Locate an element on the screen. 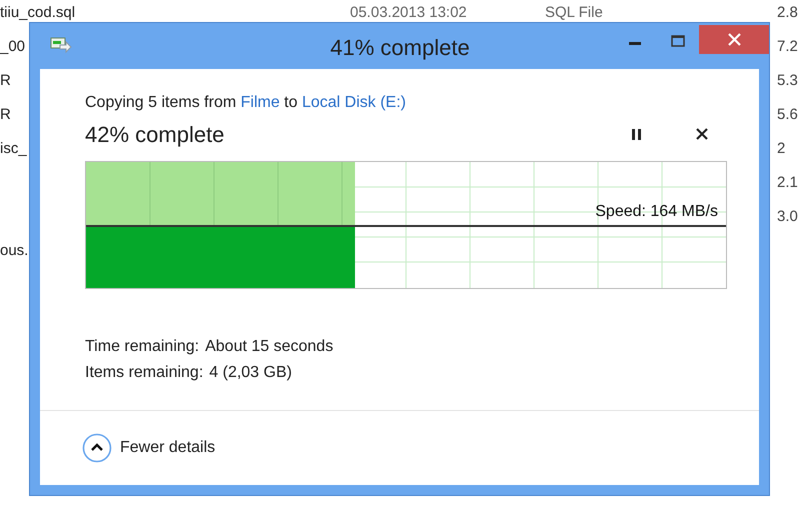  window-title: 41% complete is located at coordinates (400, 48).